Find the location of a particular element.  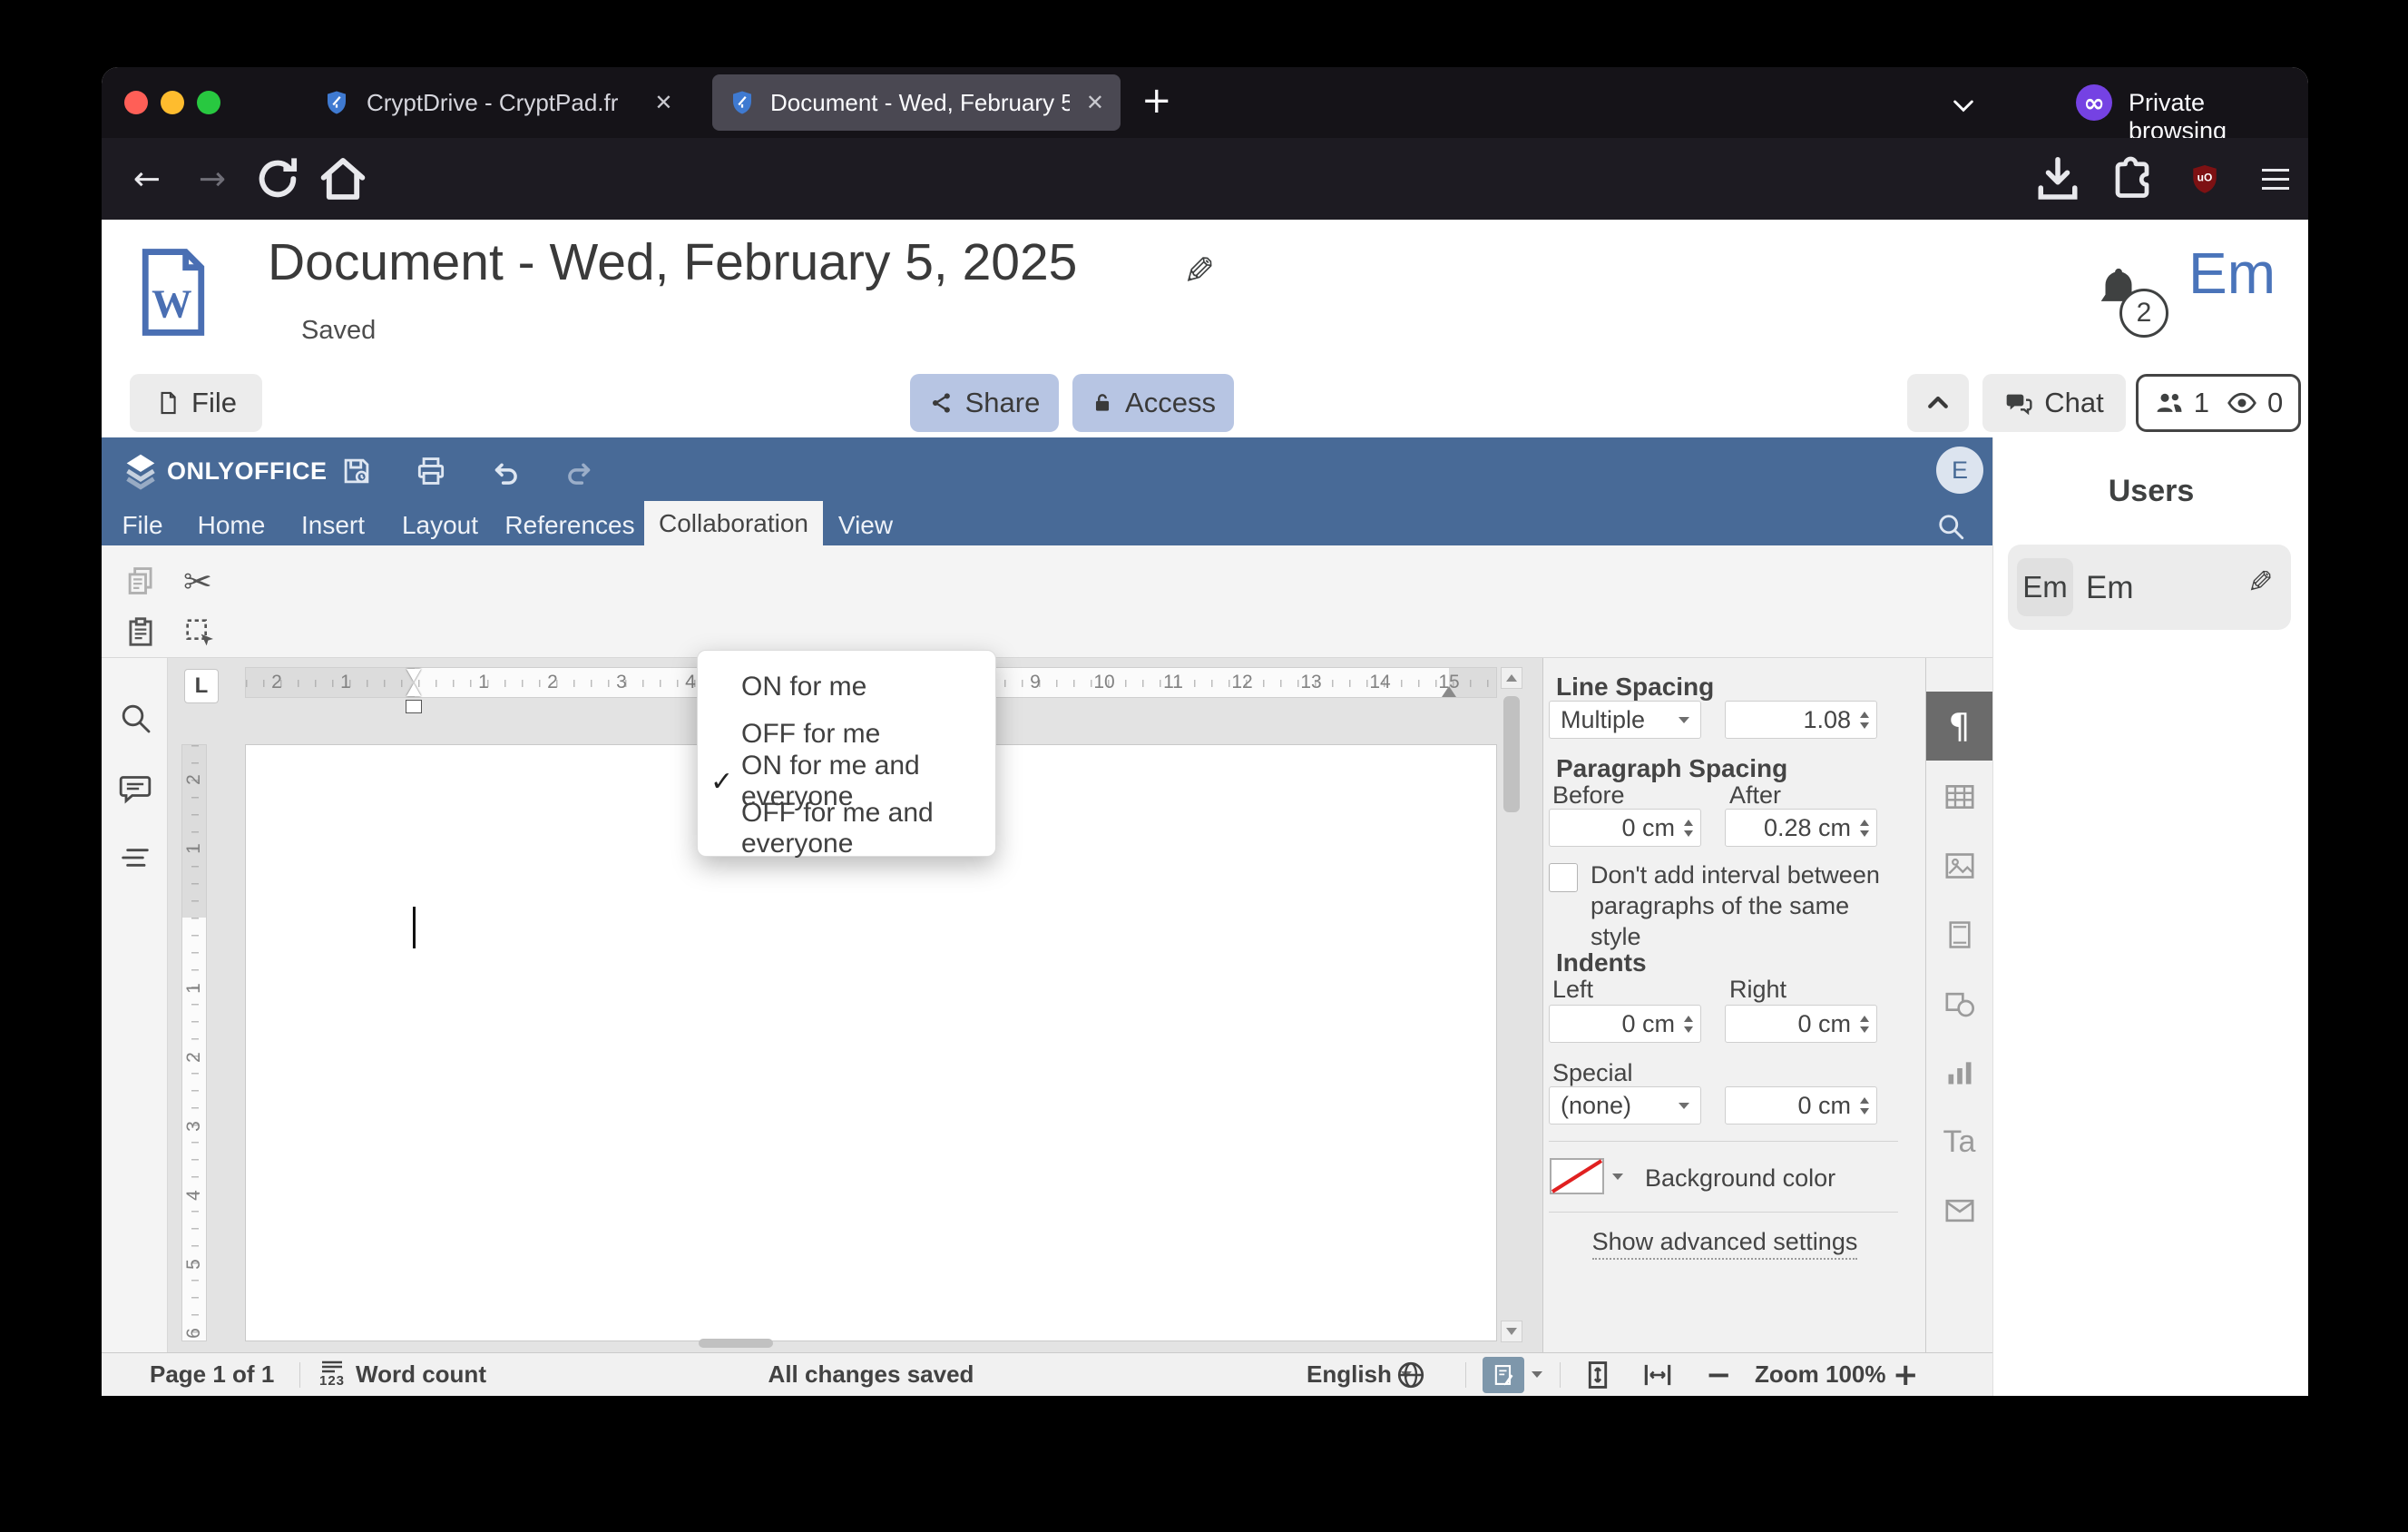

edit-user-pencil-icon: ✎ is located at coordinates (2261, 583).